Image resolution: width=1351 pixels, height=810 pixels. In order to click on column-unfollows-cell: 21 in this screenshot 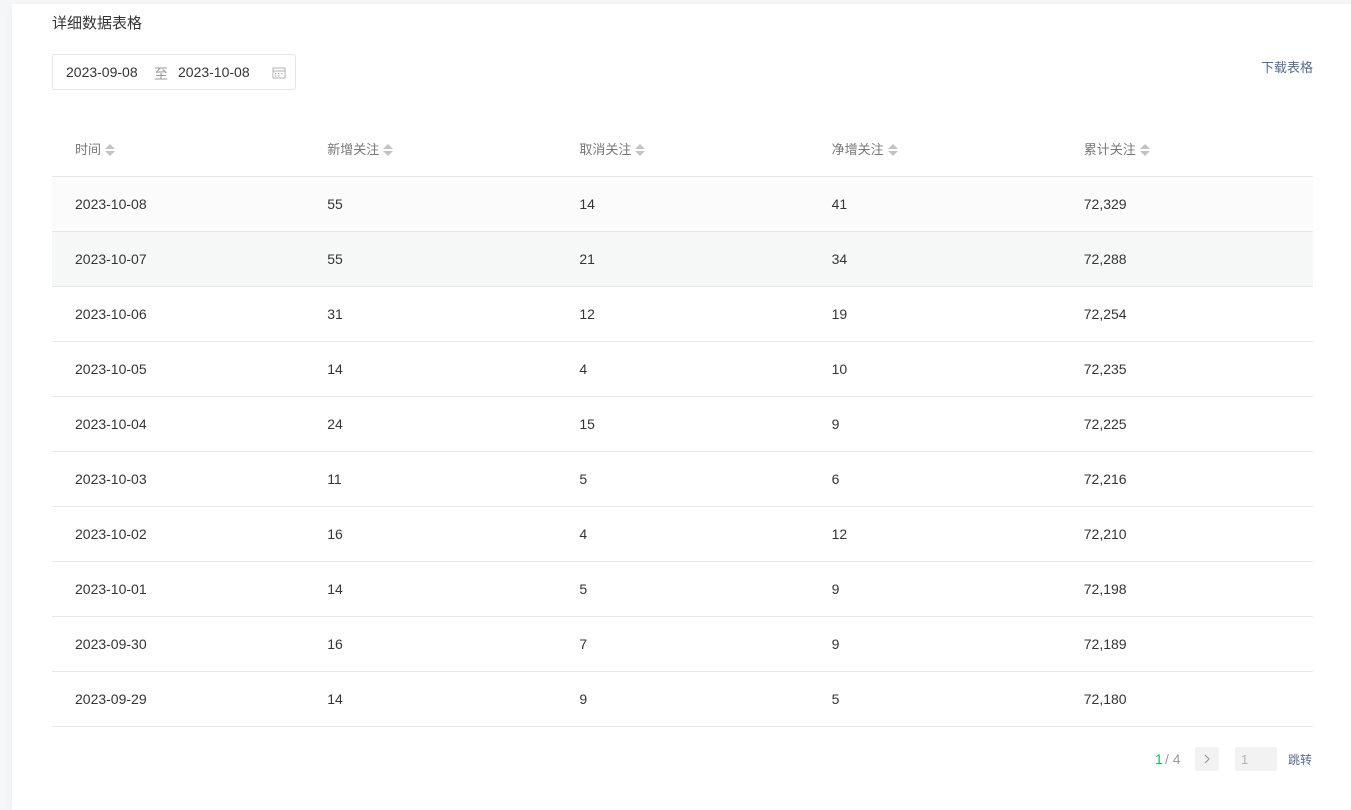, I will do `click(682, 259)`.